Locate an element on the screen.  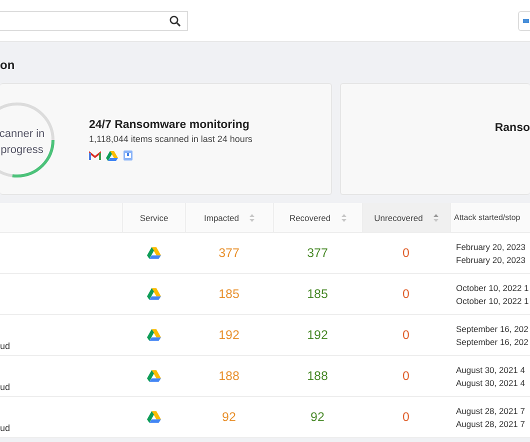
app-icon is located at coordinates (526, 20).